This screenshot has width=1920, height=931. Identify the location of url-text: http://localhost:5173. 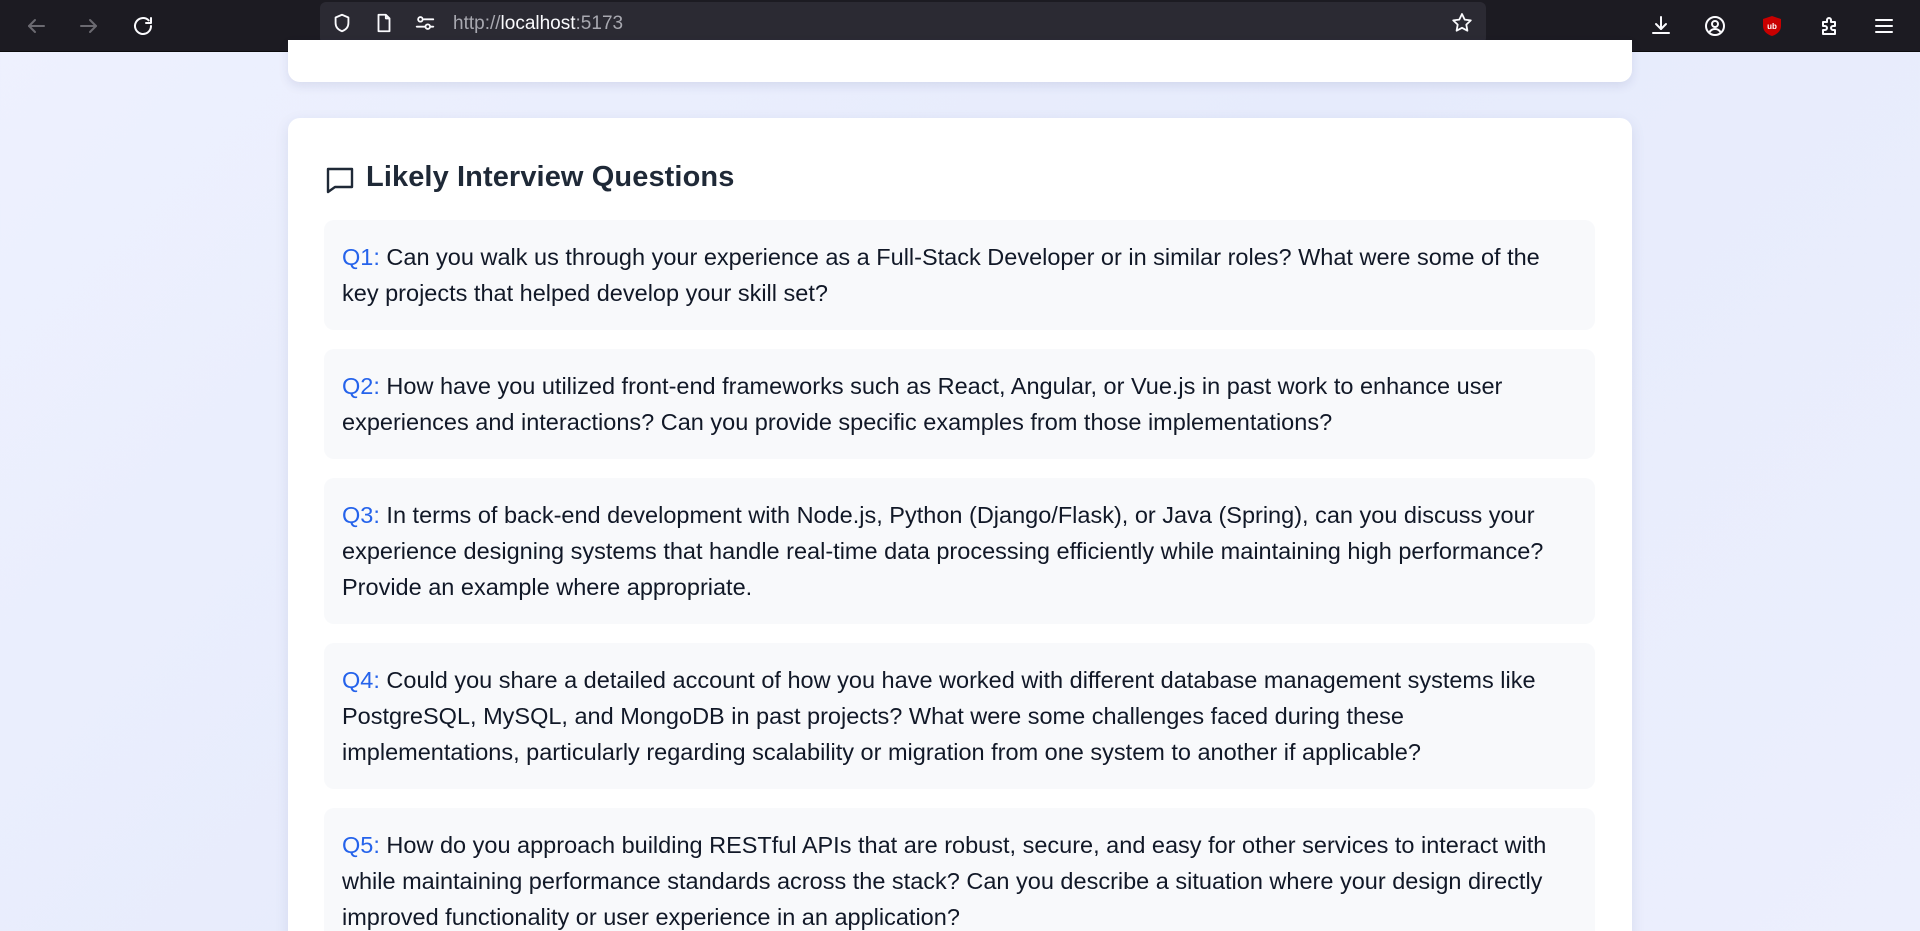
(538, 24).